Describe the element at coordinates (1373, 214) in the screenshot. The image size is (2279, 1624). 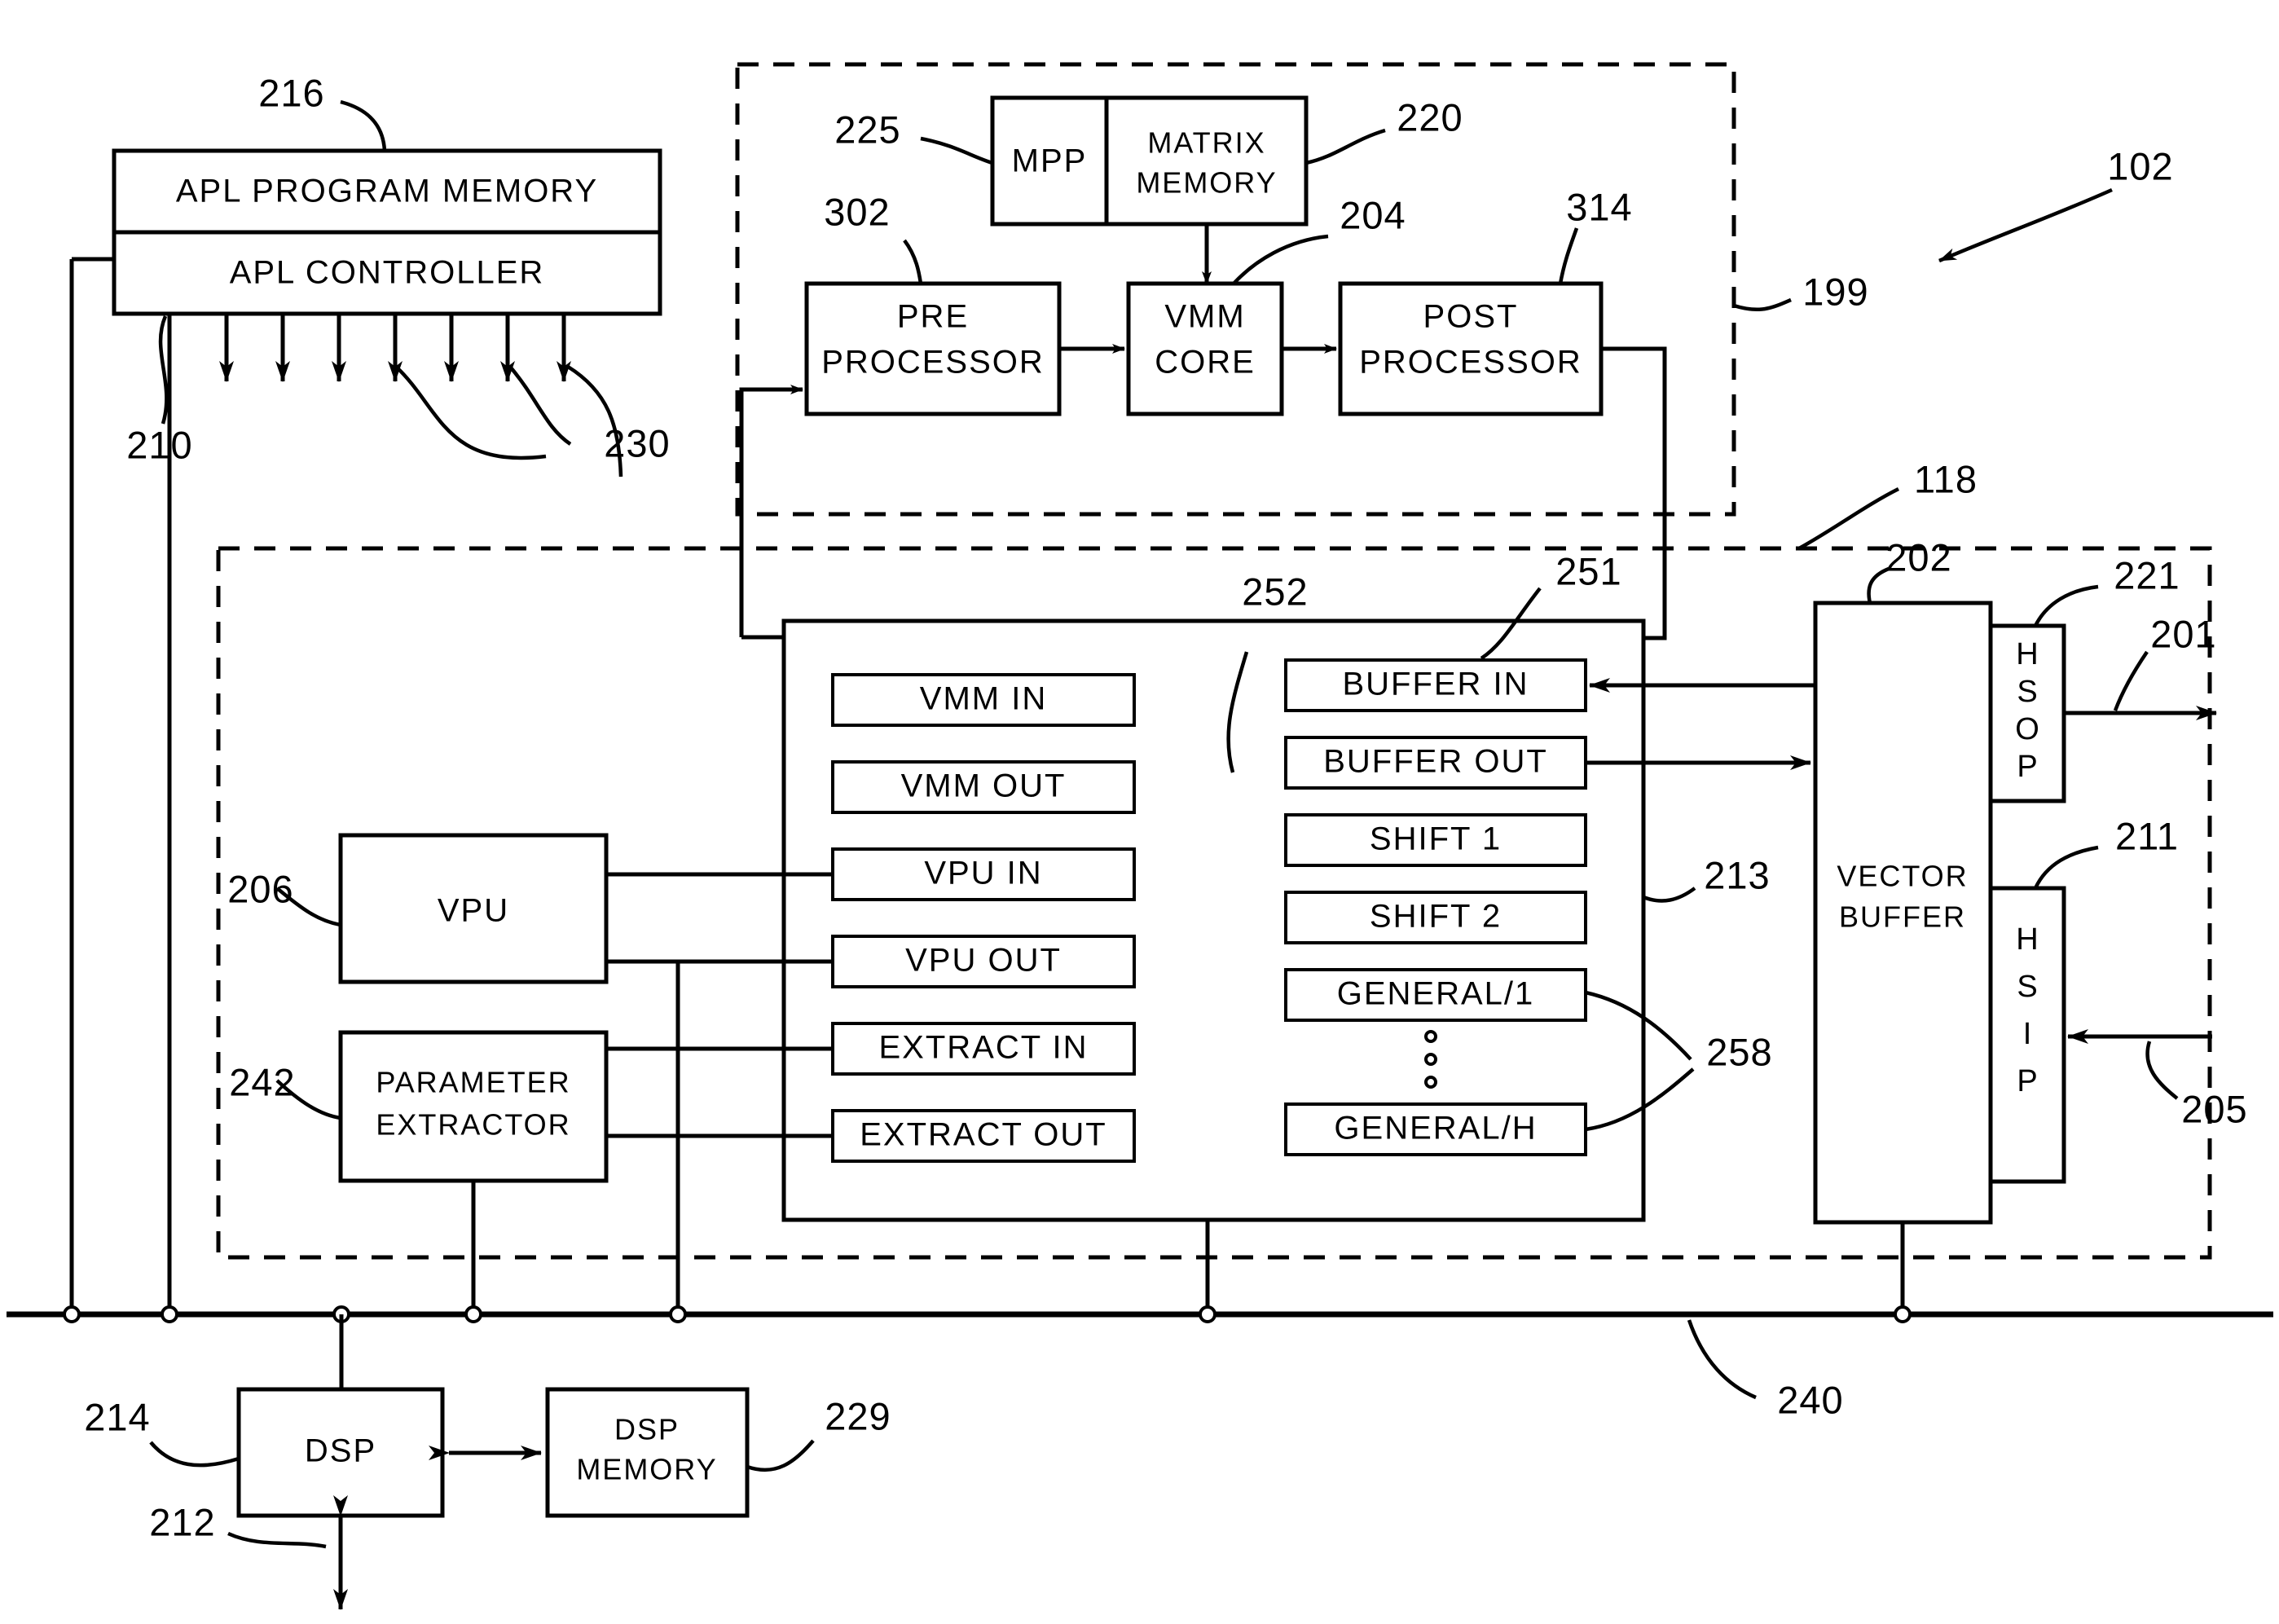
I see `ref-204: 204` at that location.